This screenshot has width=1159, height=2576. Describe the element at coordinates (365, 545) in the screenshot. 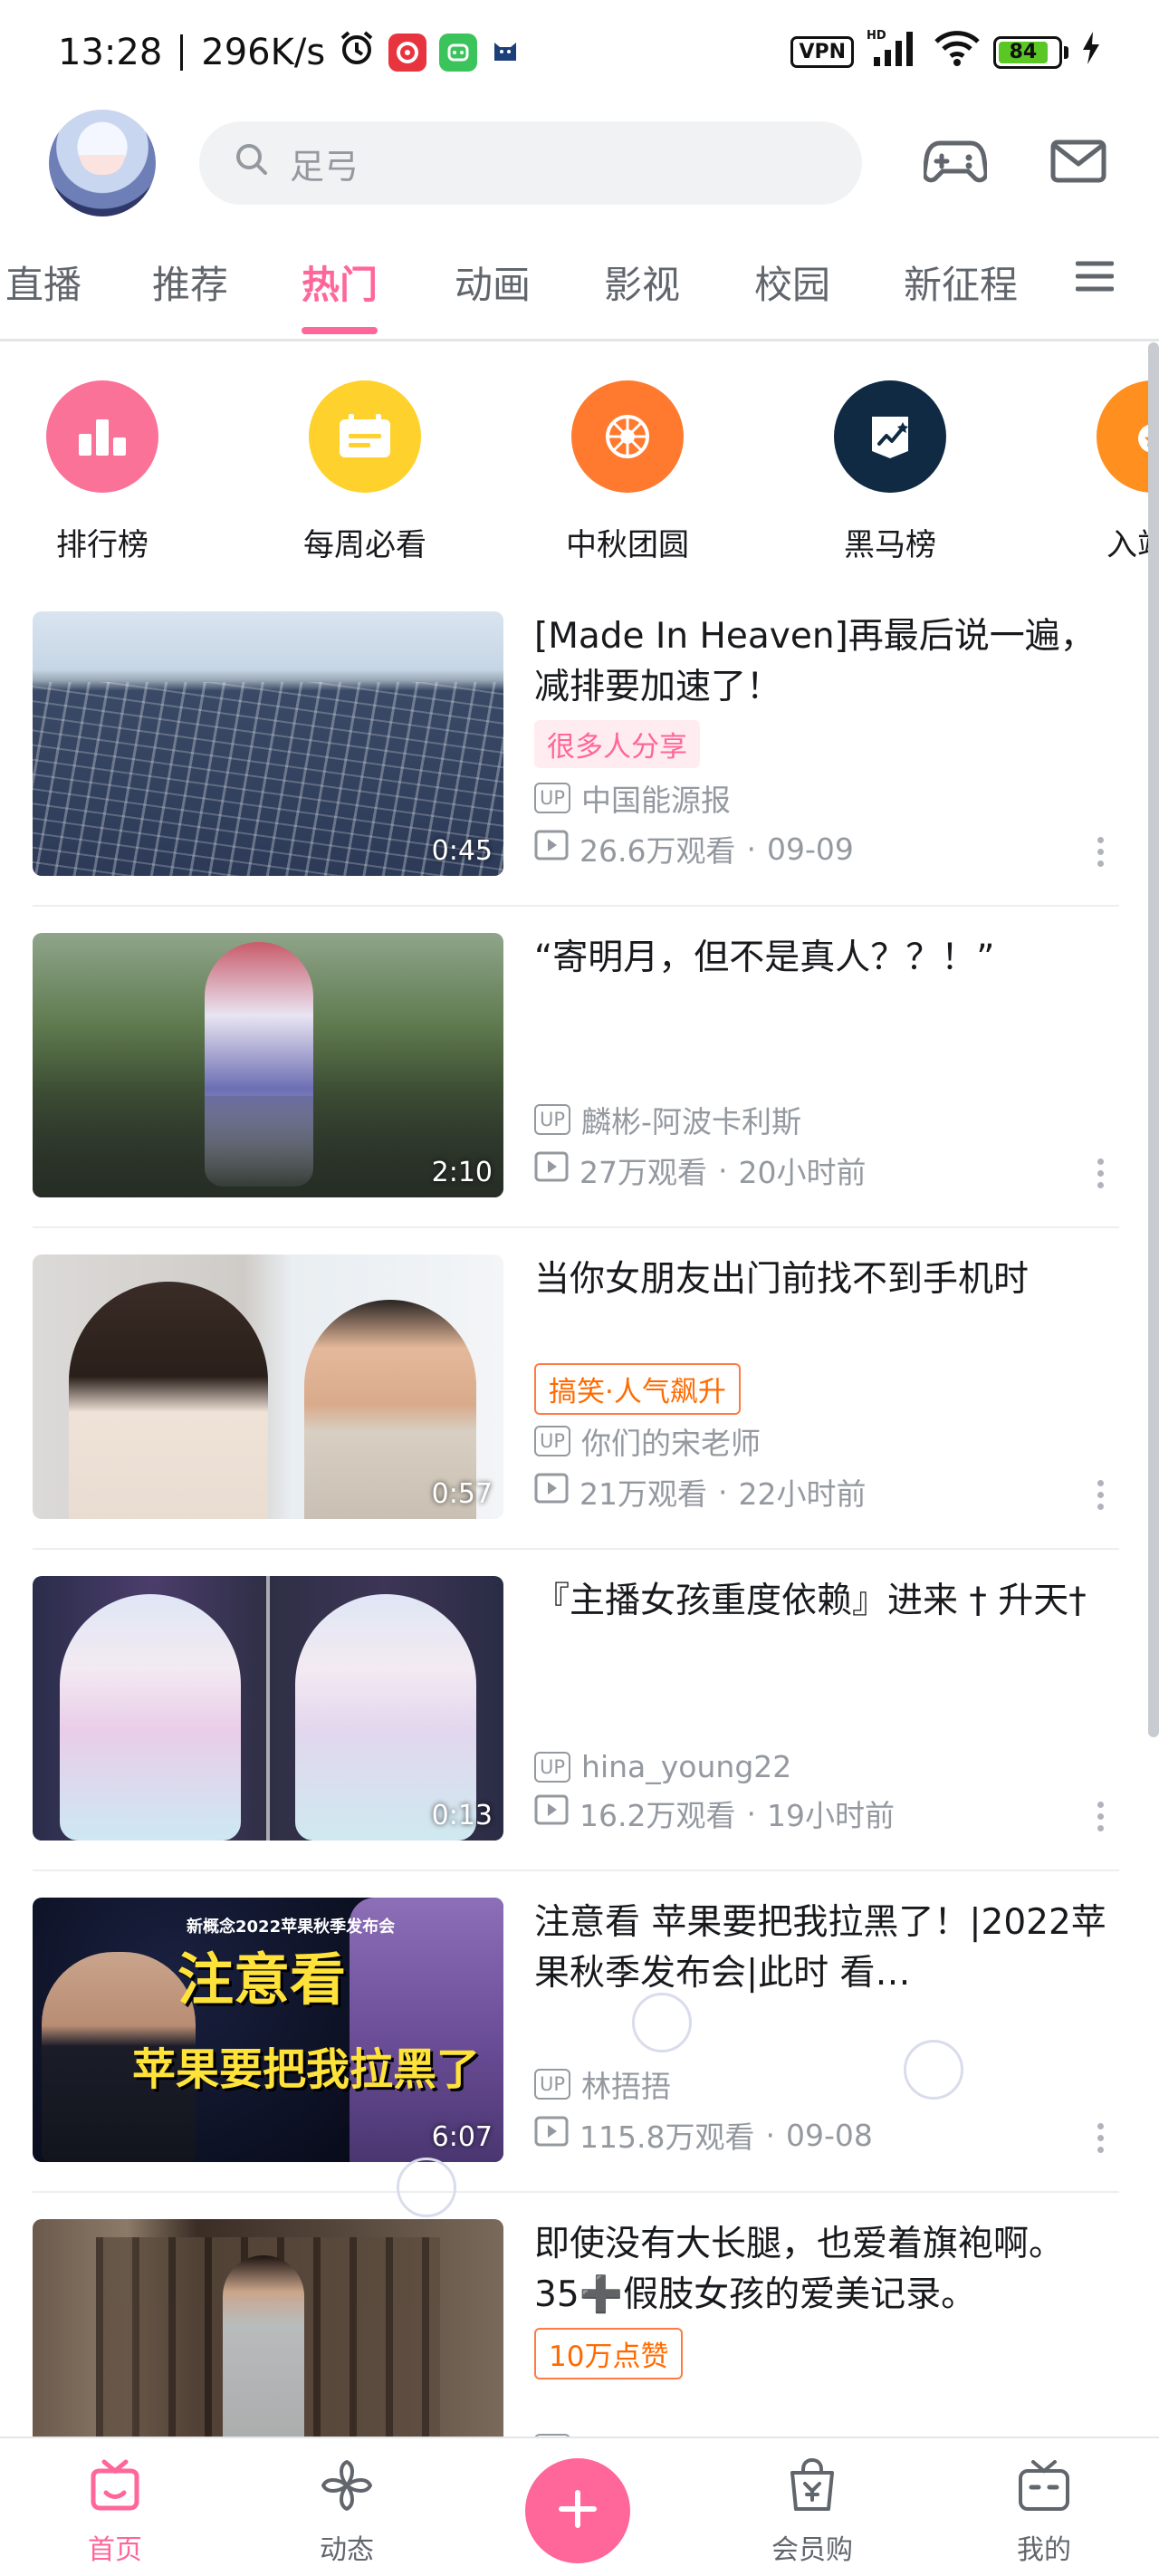

I see `entry-label: 每周必看` at that location.